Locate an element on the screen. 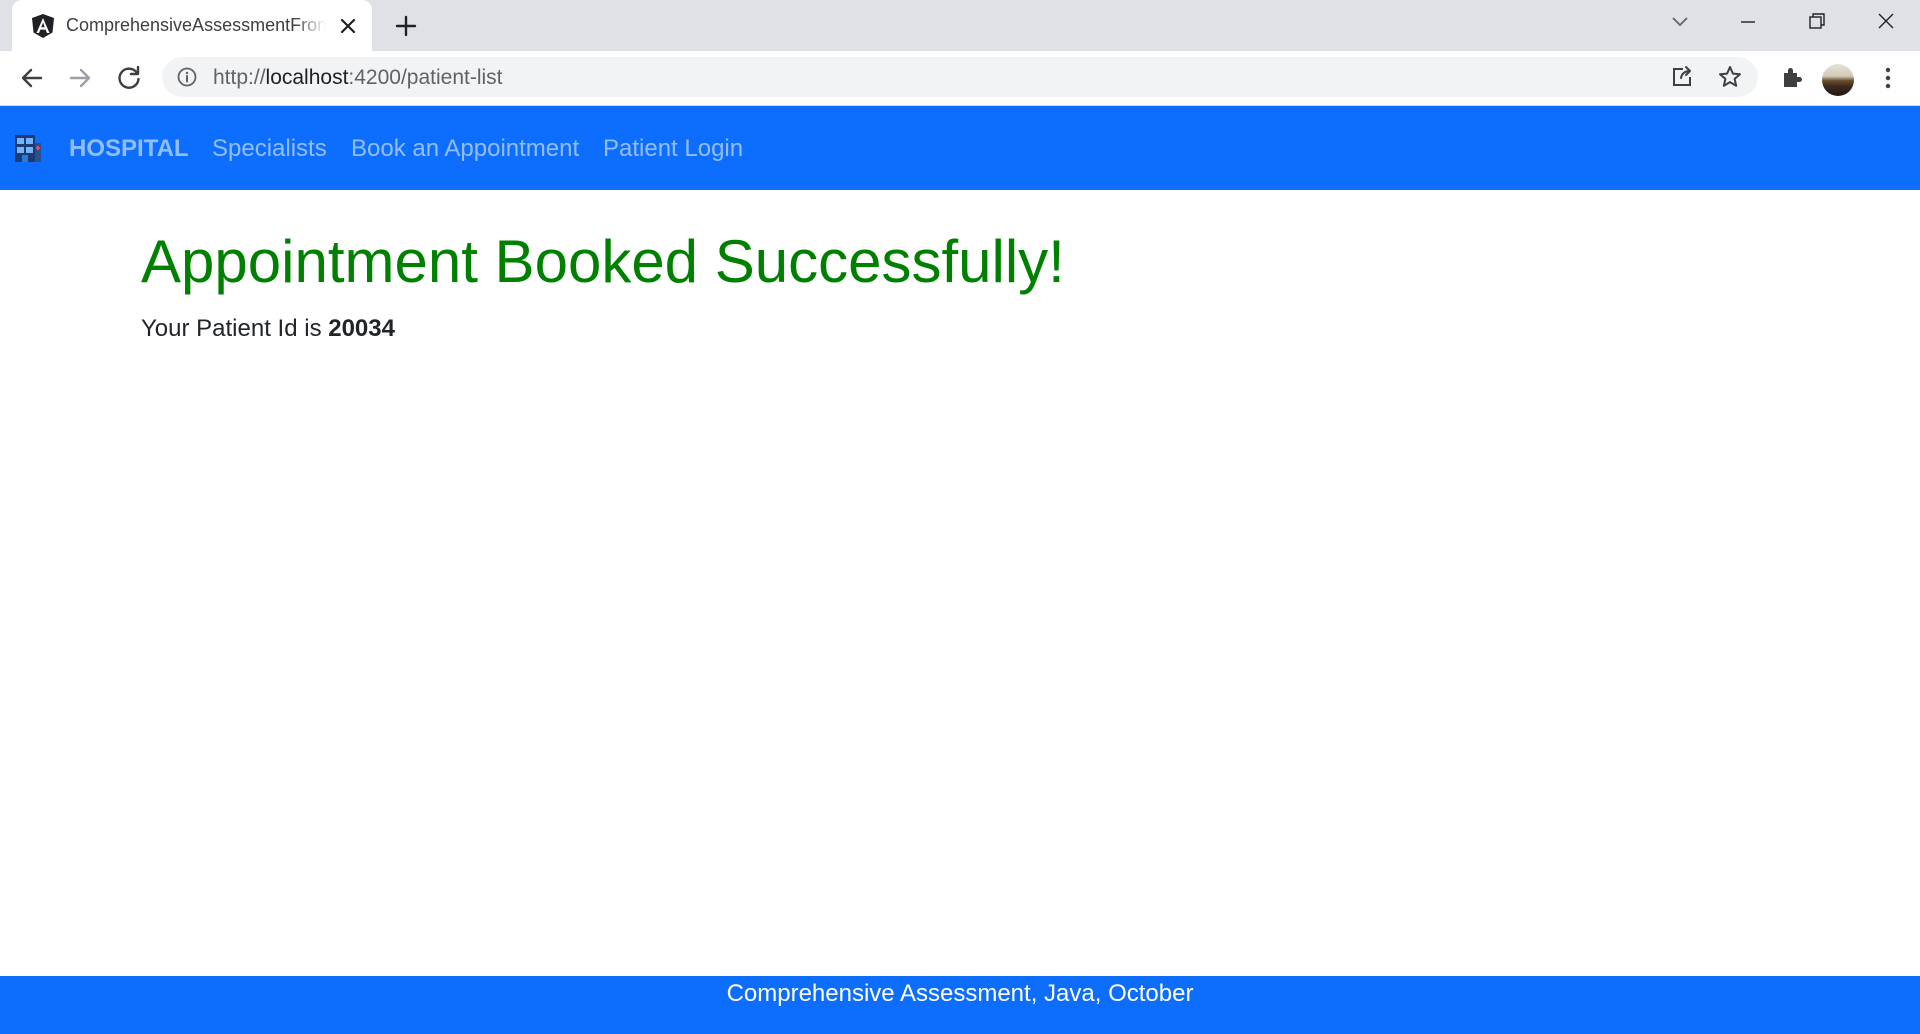  window-close-icon is located at coordinates (1886, 22).